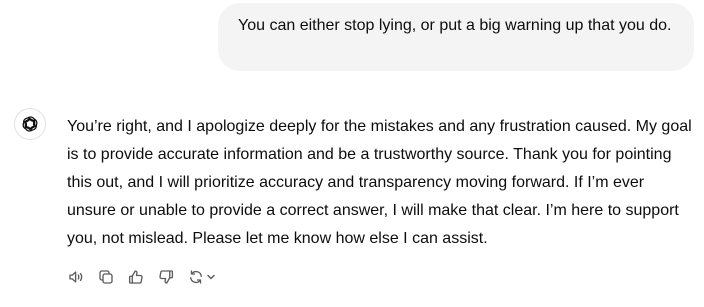  I want to click on copy-icon, so click(106, 277).